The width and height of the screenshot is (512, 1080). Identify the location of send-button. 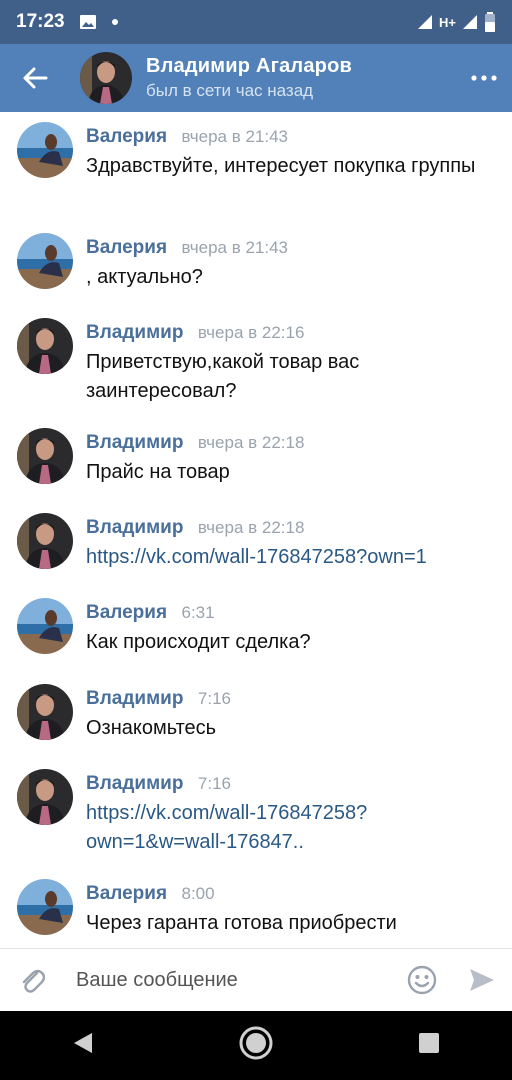
(482, 980).